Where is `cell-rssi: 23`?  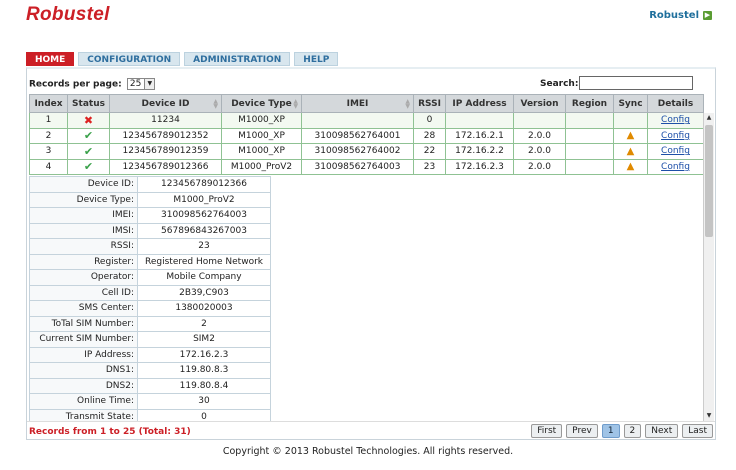 cell-rssi: 23 is located at coordinates (429, 166).